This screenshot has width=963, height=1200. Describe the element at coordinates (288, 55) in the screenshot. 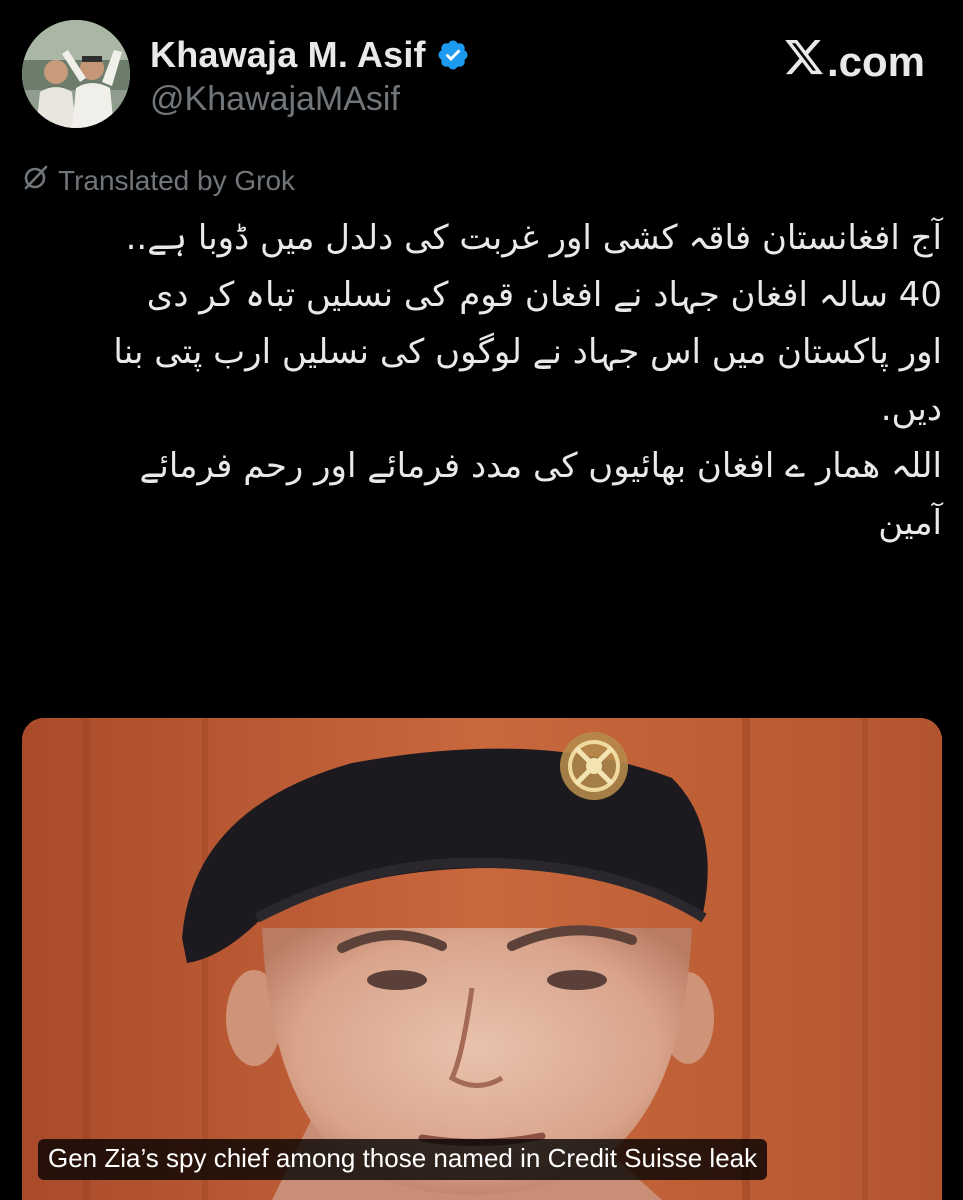

I see `author-display-name: Khawaja M. Asif` at that location.